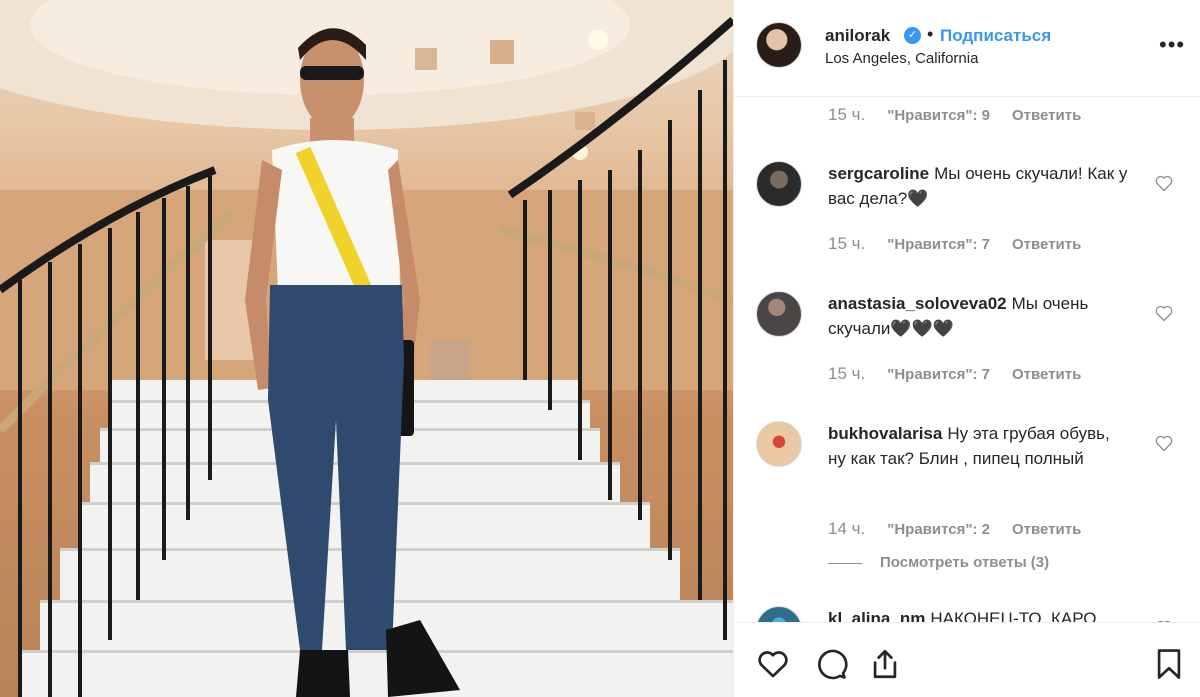 This screenshot has height=697, width=1200. Describe the element at coordinates (878, 173) in the screenshot. I see `commenter-username: sergcaroline` at that location.